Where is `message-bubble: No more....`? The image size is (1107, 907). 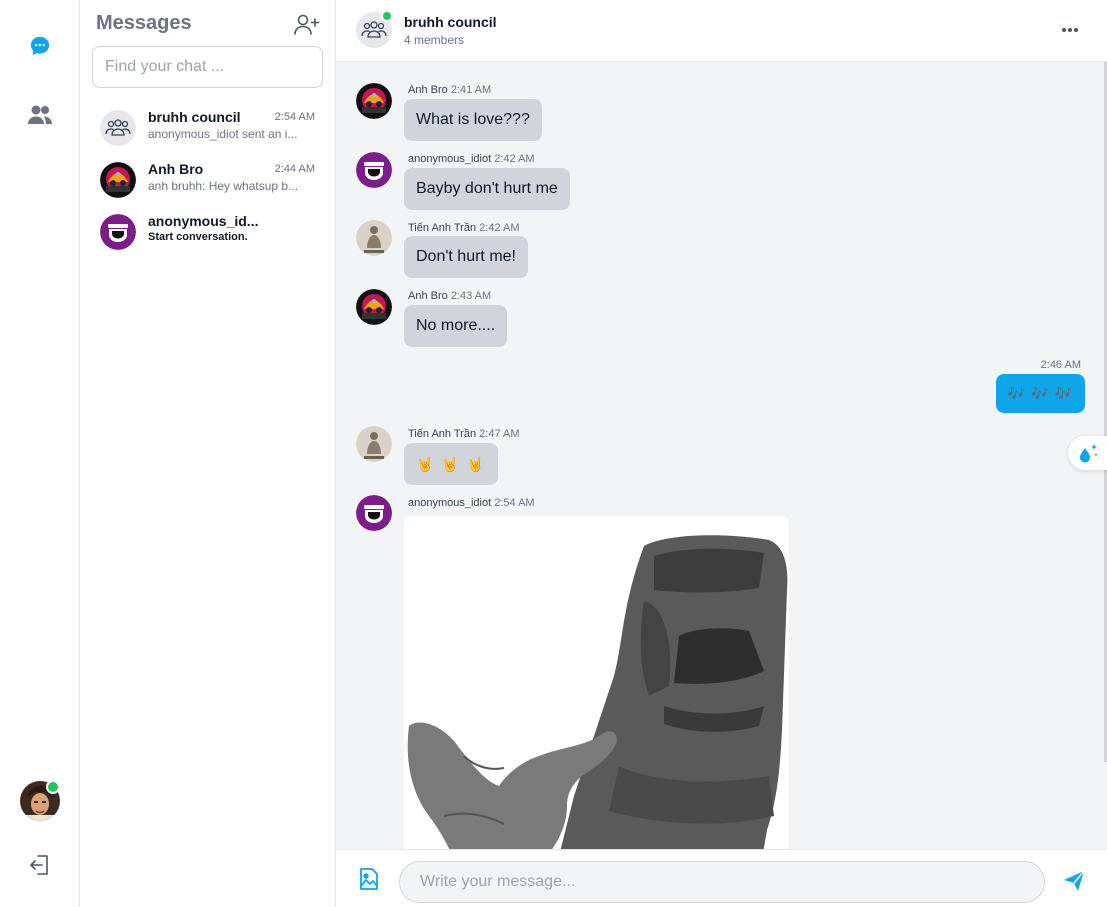 message-bubble: No more.... is located at coordinates (456, 326).